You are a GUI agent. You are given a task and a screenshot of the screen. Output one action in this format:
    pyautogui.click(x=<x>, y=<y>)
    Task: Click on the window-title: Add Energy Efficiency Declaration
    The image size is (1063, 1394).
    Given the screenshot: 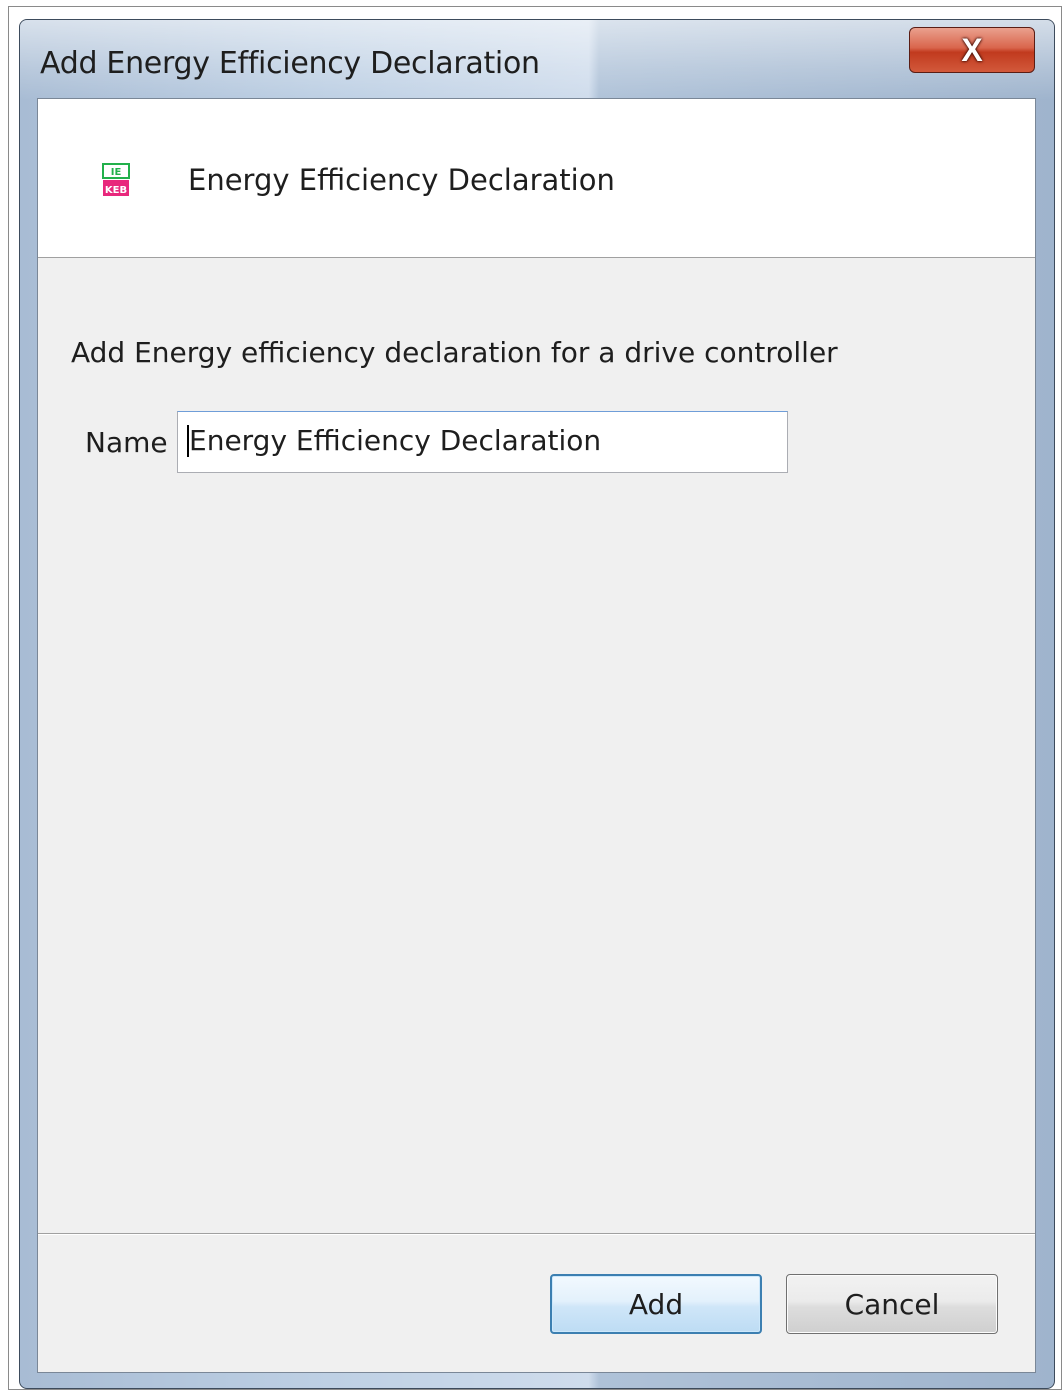 What is the action you would take?
    pyautogui.click(x=290, y=63)
    